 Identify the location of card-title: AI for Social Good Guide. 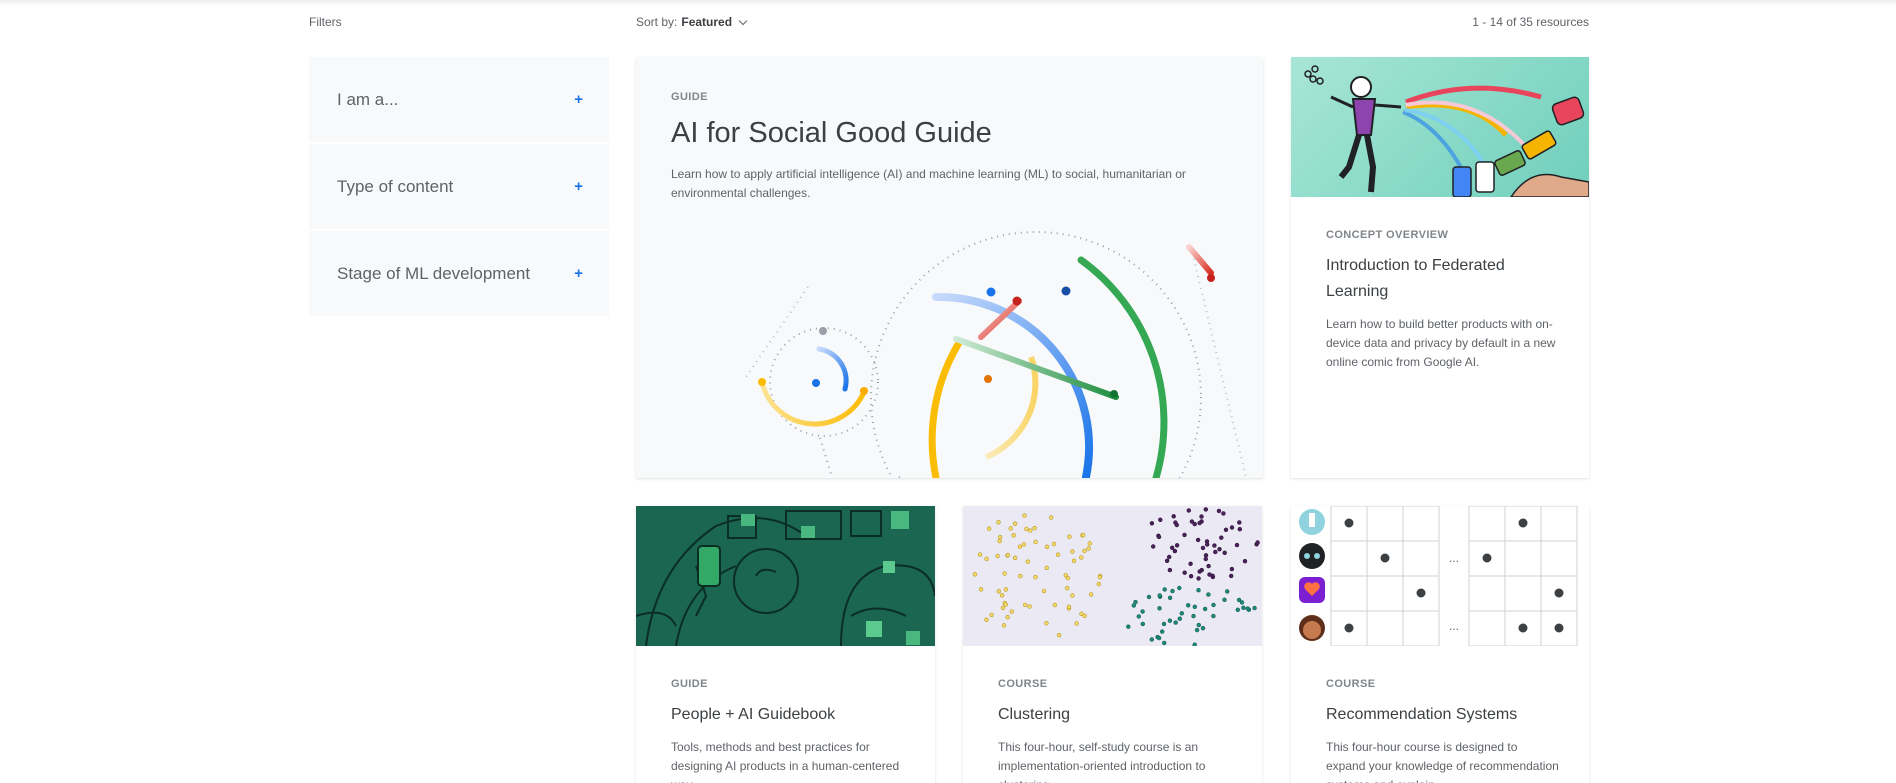
(831, 133).